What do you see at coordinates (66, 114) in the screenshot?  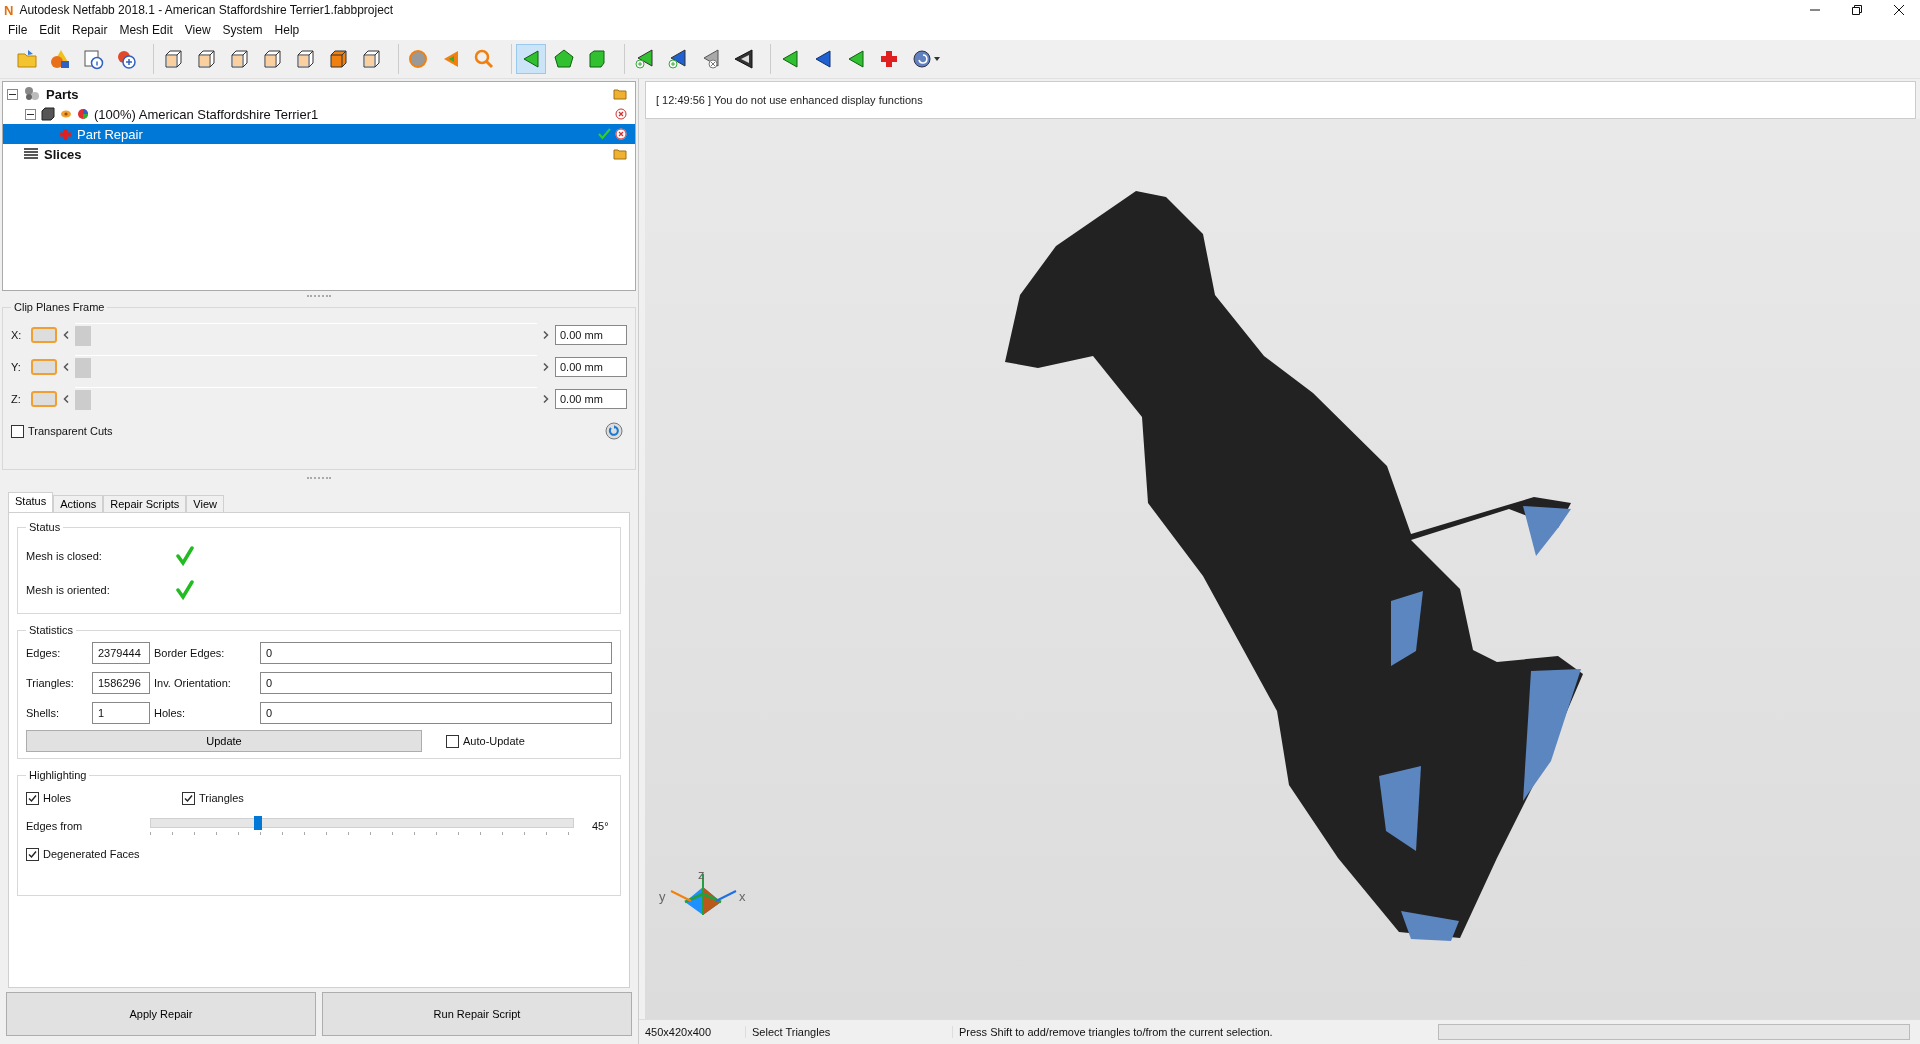 I see `eye-icon` at bounding box center [66, 114].